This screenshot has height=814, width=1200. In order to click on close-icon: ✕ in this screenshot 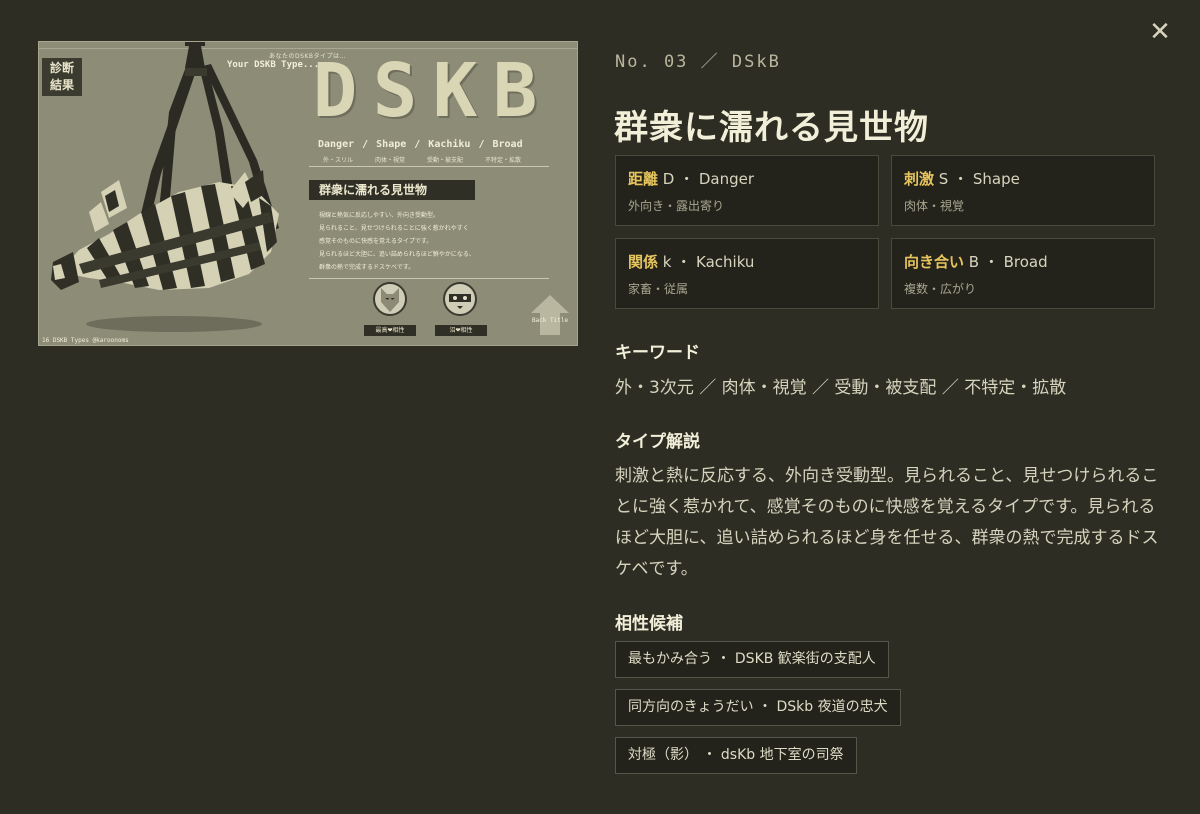, I will do `click(1160, 32)`.